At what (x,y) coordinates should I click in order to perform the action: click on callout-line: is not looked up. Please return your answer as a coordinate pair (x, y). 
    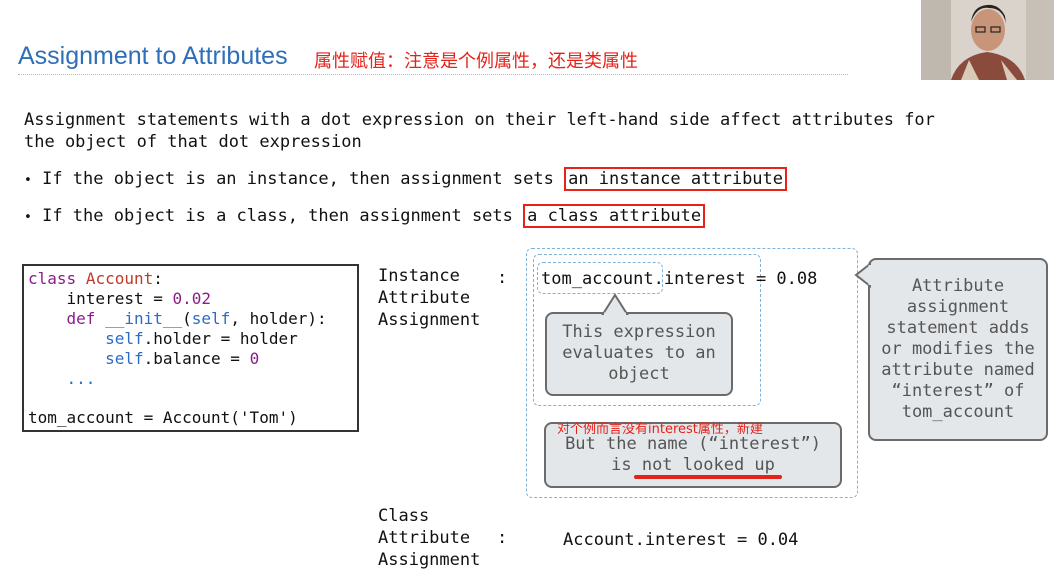
    Looking at the image, I should click on (693, 465).